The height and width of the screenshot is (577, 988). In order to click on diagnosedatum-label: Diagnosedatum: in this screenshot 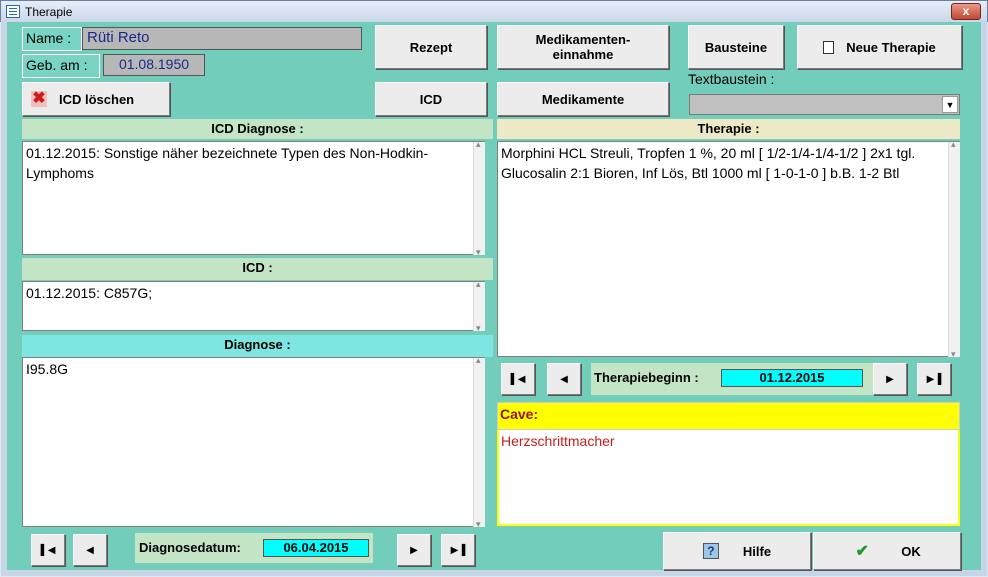, I will do `click(190, 547)`.